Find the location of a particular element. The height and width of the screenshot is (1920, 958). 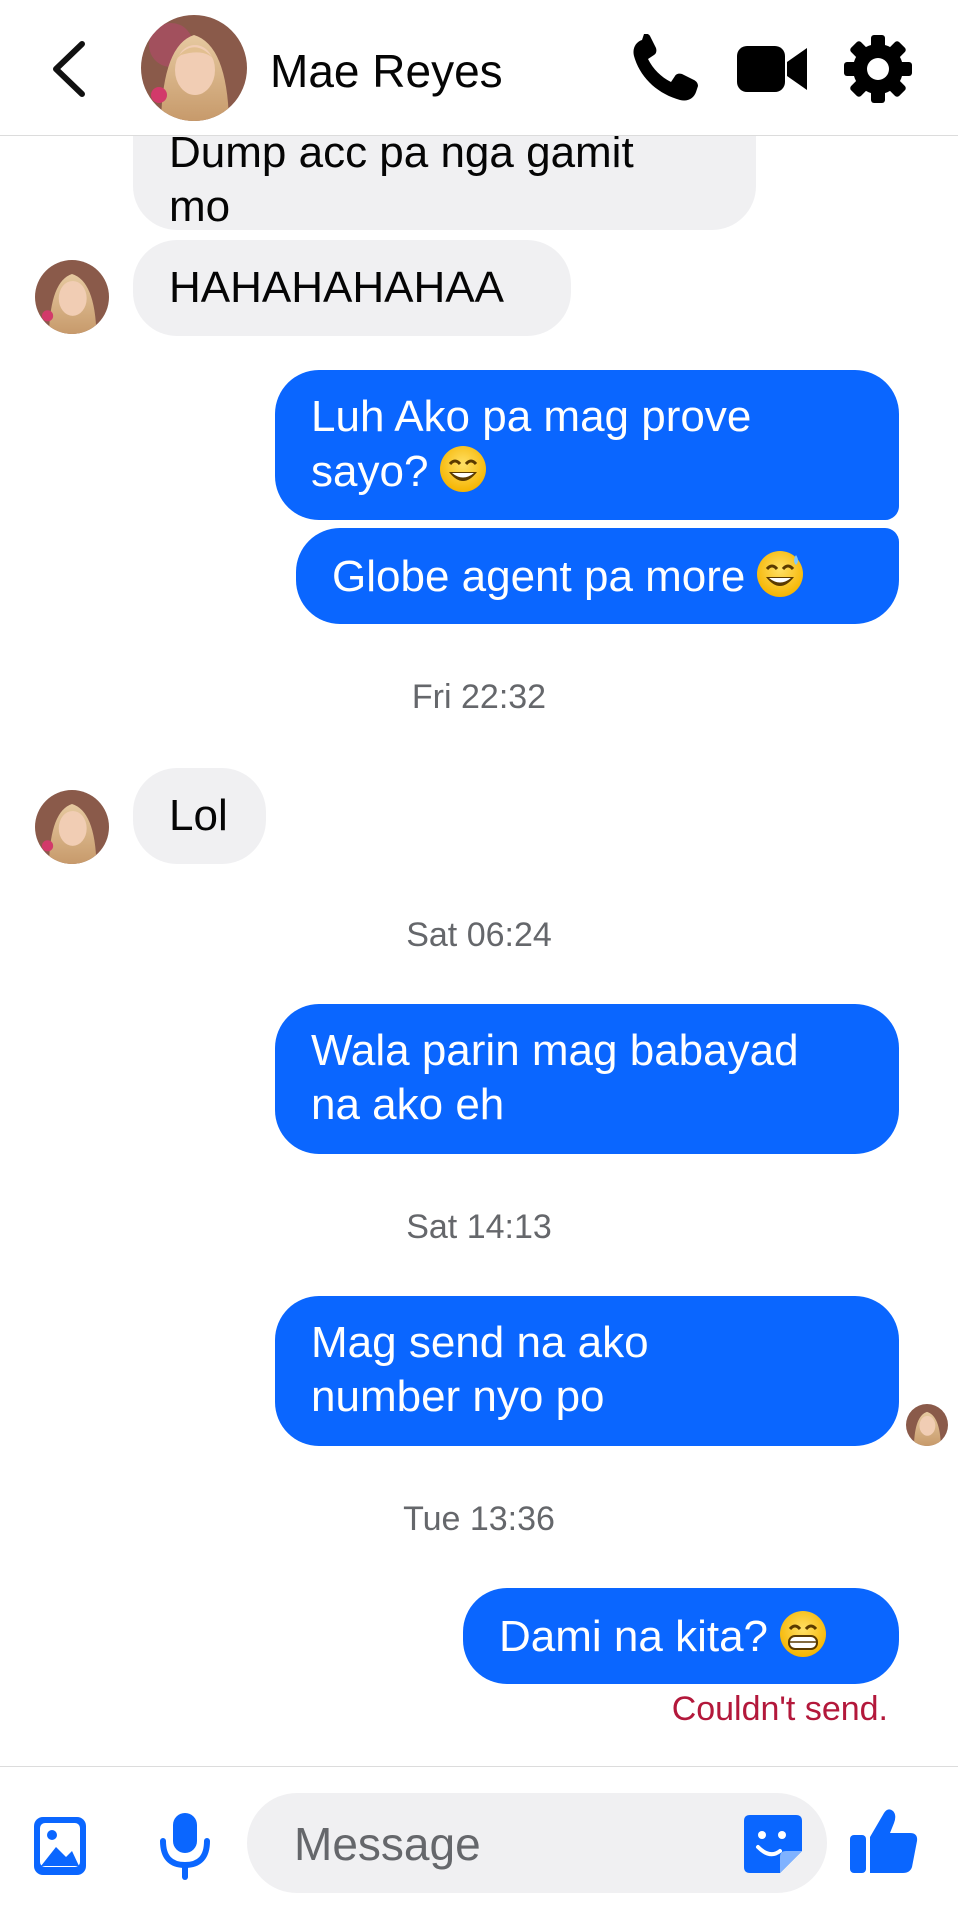

incoming-message: Lol is located at coordinates (199, 816).